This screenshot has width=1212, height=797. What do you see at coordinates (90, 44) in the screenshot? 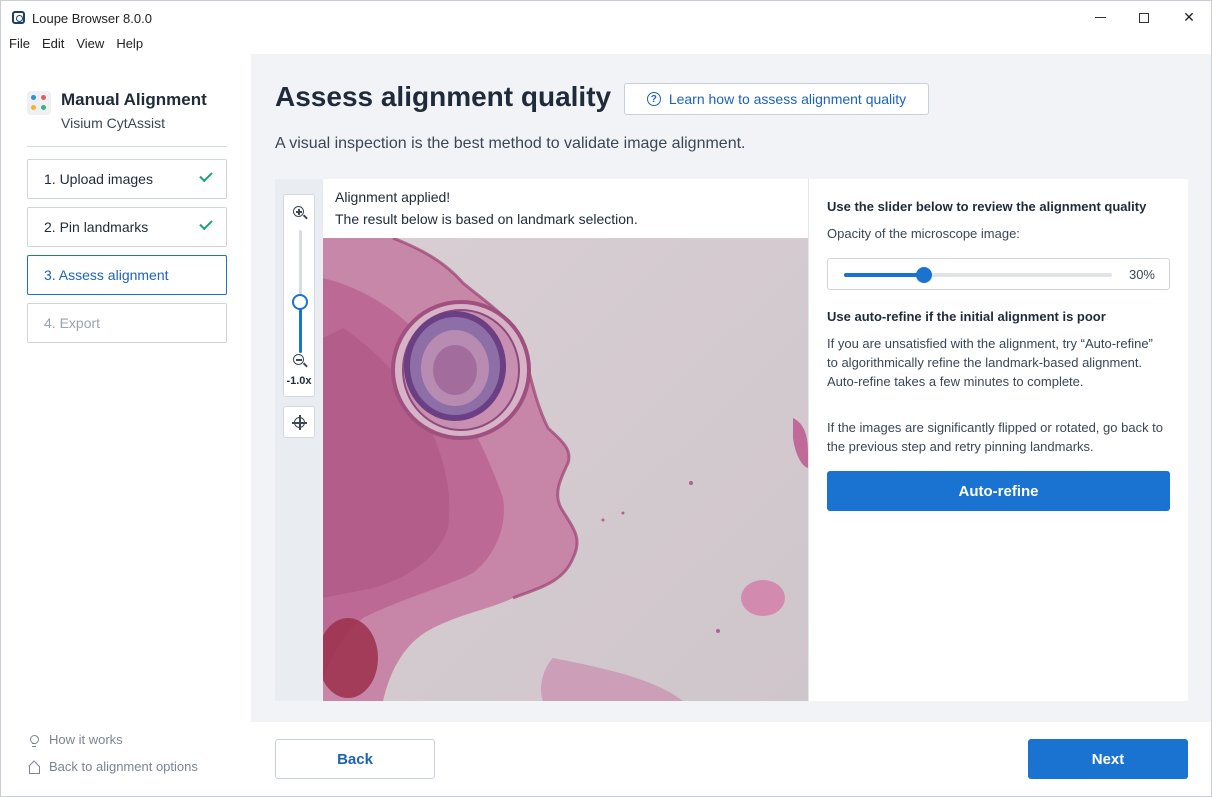
I see `menu-view: View` at bounding box center [90, 44].